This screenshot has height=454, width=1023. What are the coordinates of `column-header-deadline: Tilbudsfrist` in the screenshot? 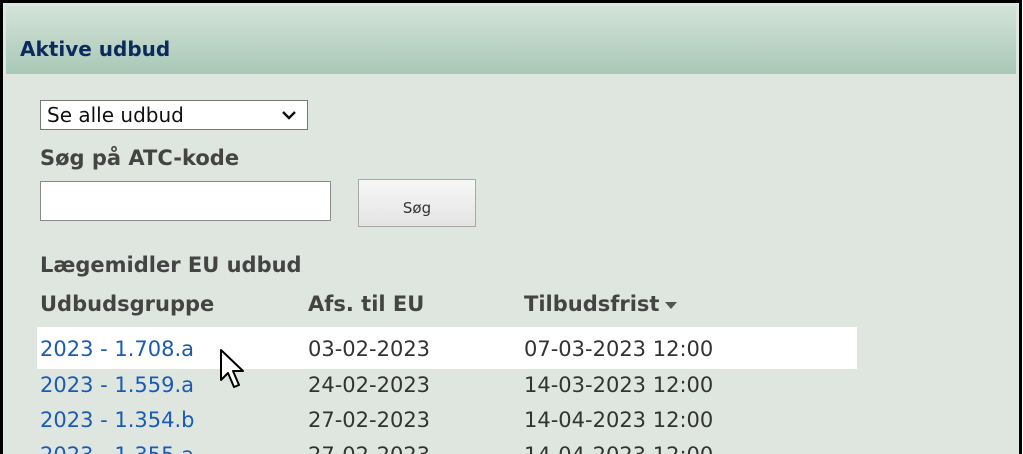 It's located at (601, 304).